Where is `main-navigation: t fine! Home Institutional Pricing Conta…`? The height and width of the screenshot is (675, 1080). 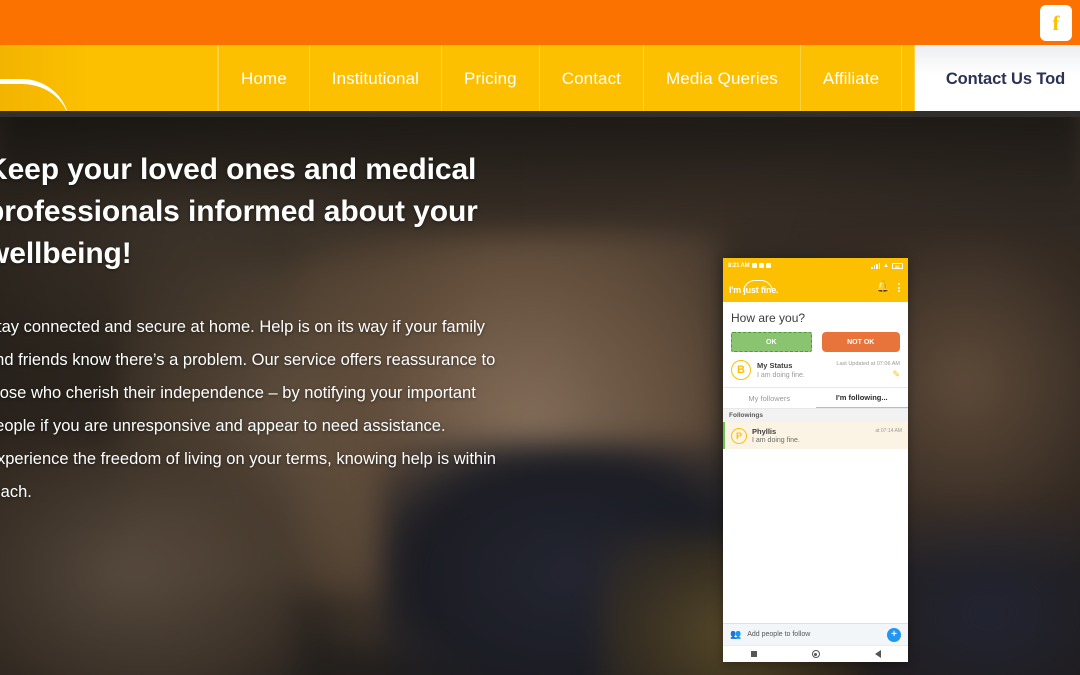 main-navigation: t fine! Home Institutional Pricing Conta… is located at coordinates (540, 79).